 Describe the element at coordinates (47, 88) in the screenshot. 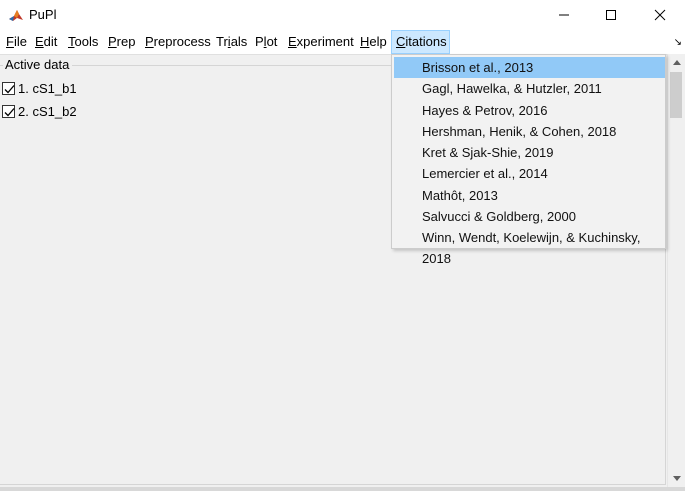

I see `item-label: 1. cS1_b1` at that location.